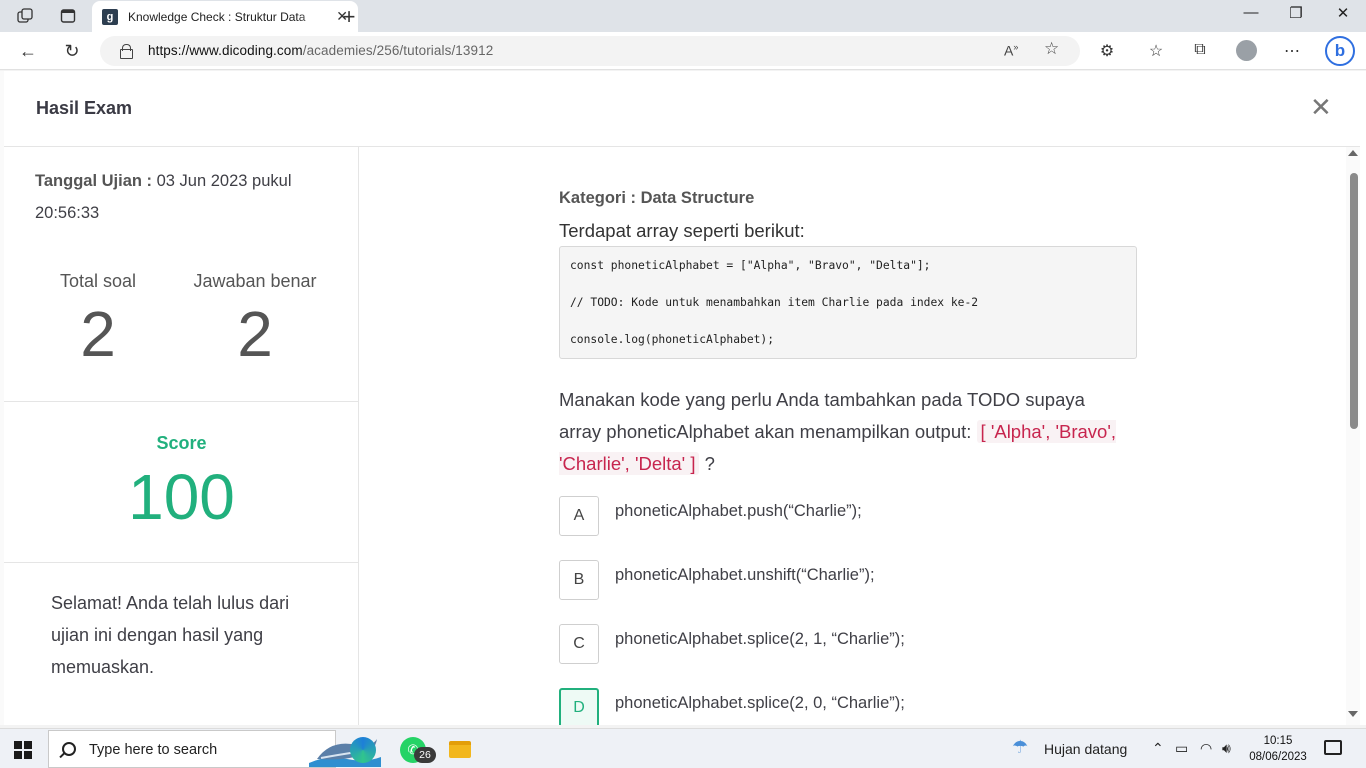 This screenshot has height=768, width=1366. What do you see at coordinates (69, 749) in the screenshot?
I see `search-icon` at bounding box center [69, 749].